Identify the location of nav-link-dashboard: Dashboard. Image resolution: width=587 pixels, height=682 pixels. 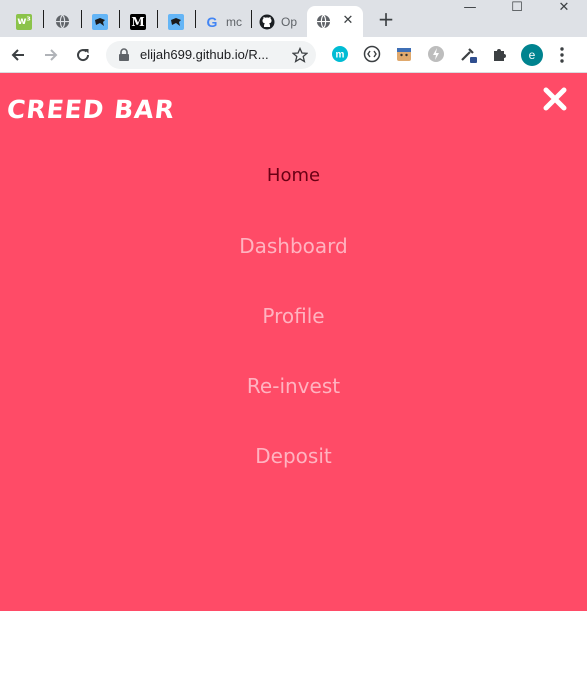
(293, 246).